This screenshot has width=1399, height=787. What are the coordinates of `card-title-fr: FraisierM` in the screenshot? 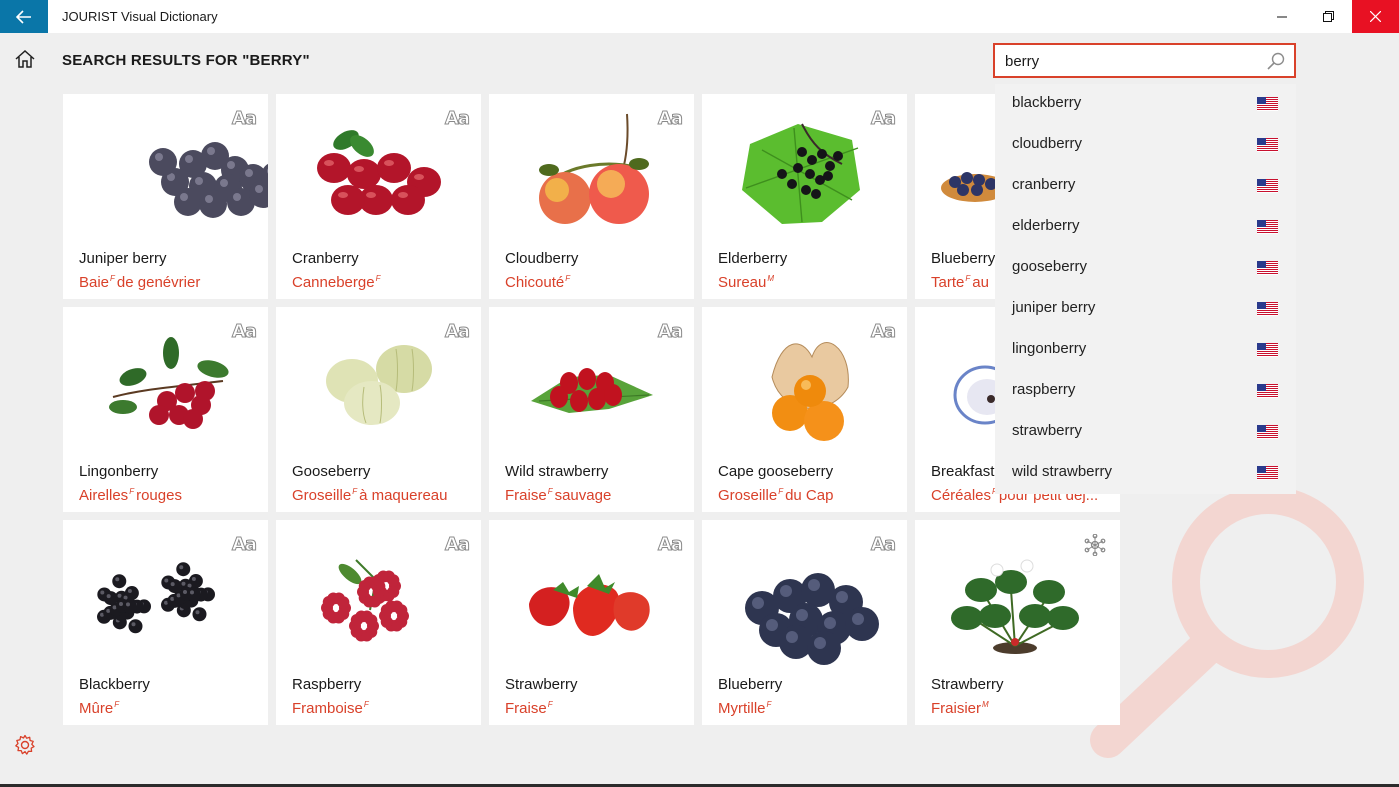 It's located at (961, 708).